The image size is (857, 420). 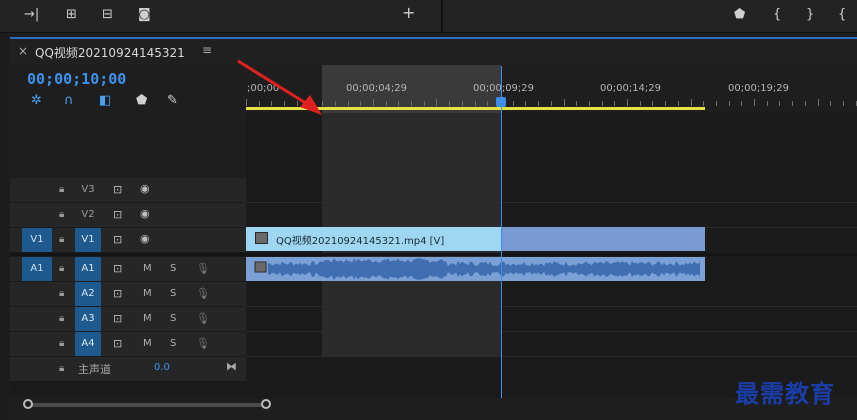 I want to click on track-name-v3: V3, so click(x=88, y=190).